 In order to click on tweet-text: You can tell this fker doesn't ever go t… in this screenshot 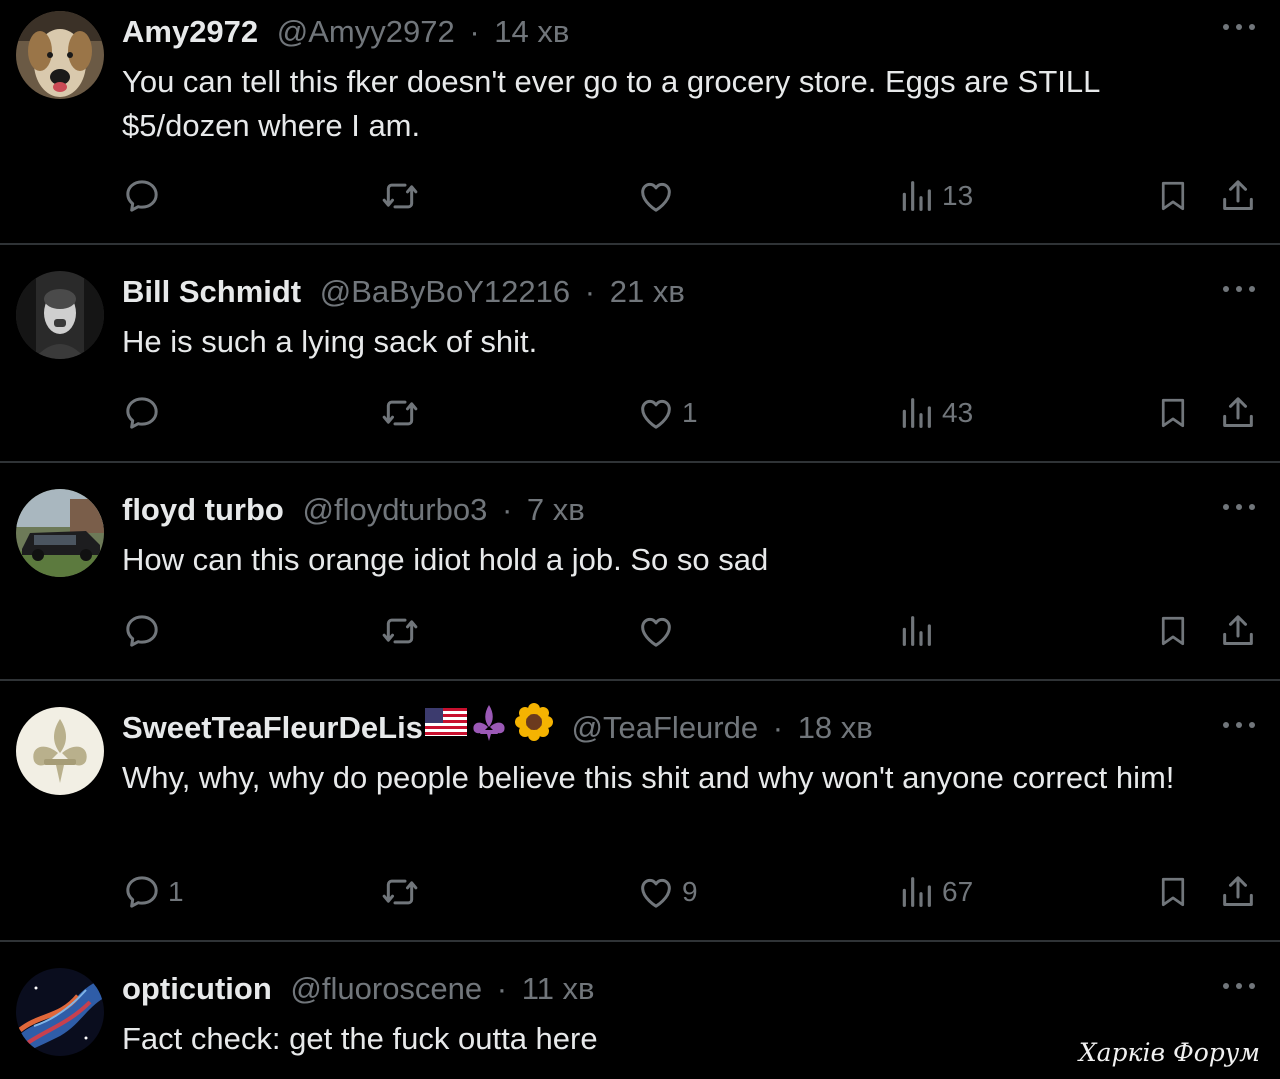, I will do `click(611, 103)`.